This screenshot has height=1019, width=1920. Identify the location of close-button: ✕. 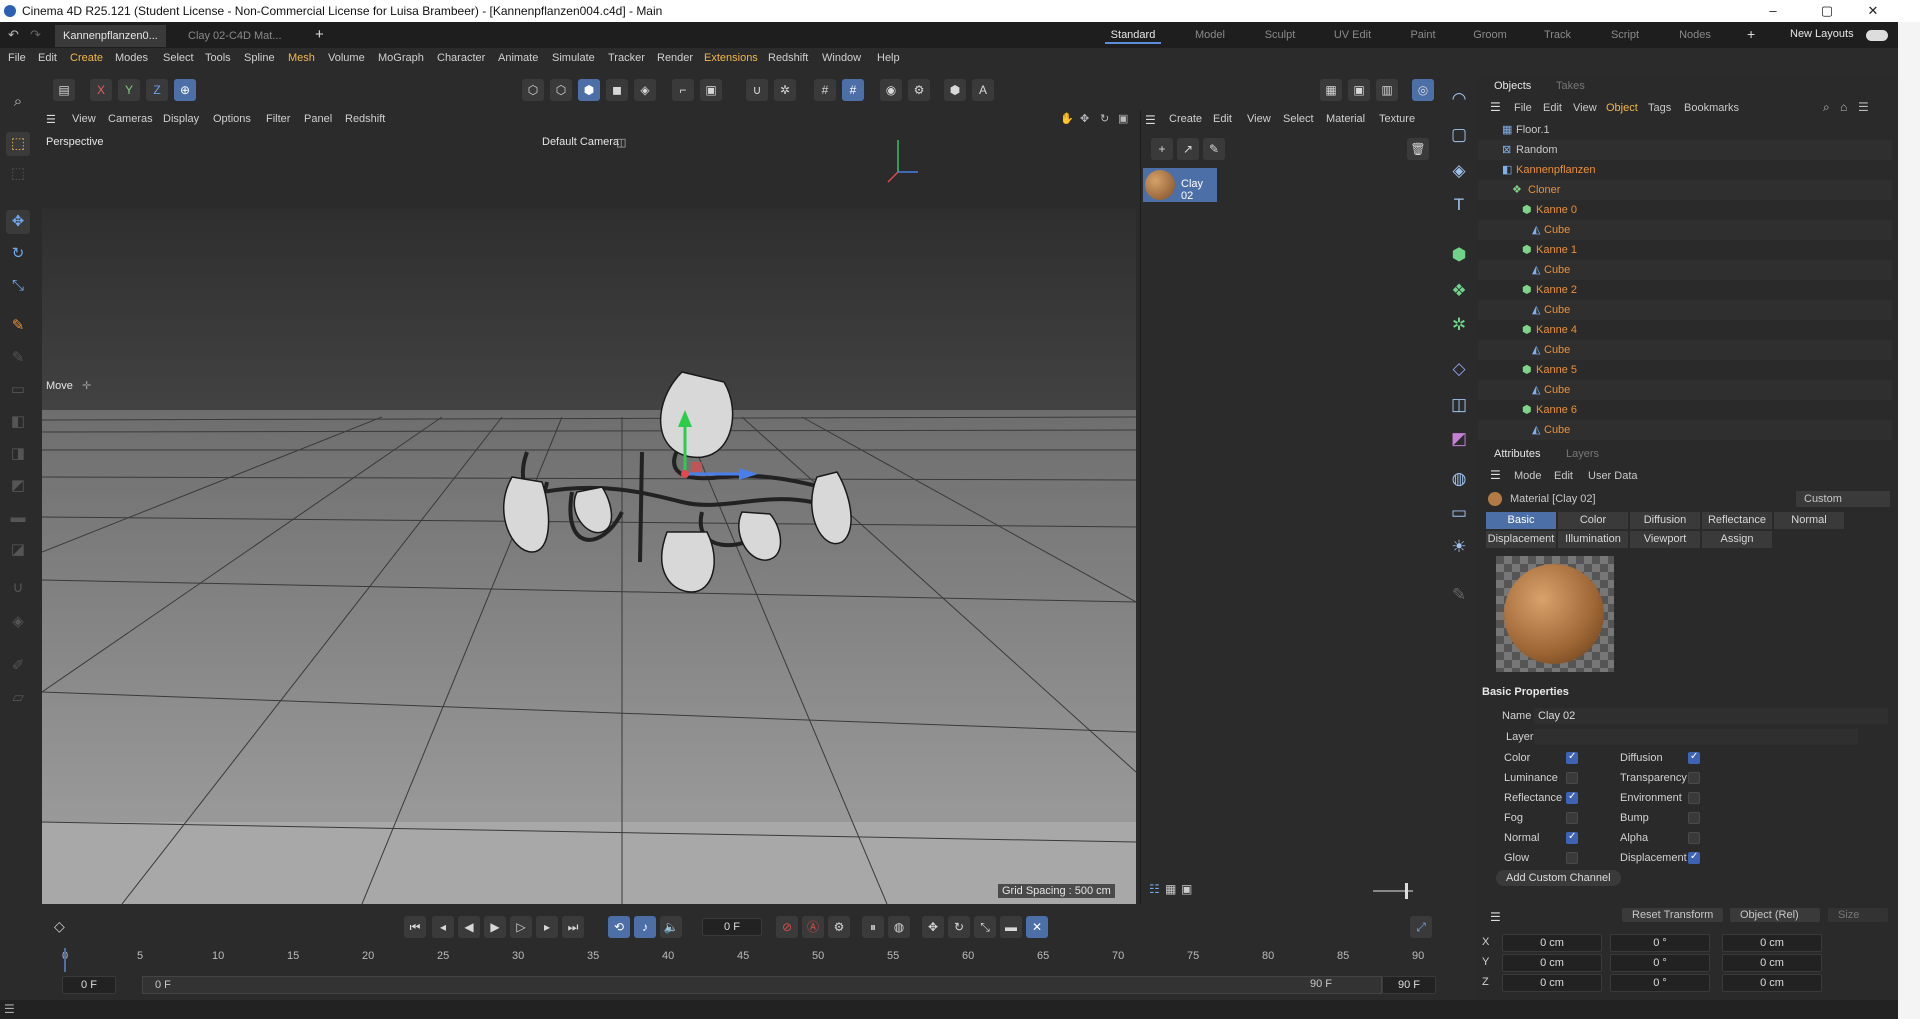
(1873, 11).